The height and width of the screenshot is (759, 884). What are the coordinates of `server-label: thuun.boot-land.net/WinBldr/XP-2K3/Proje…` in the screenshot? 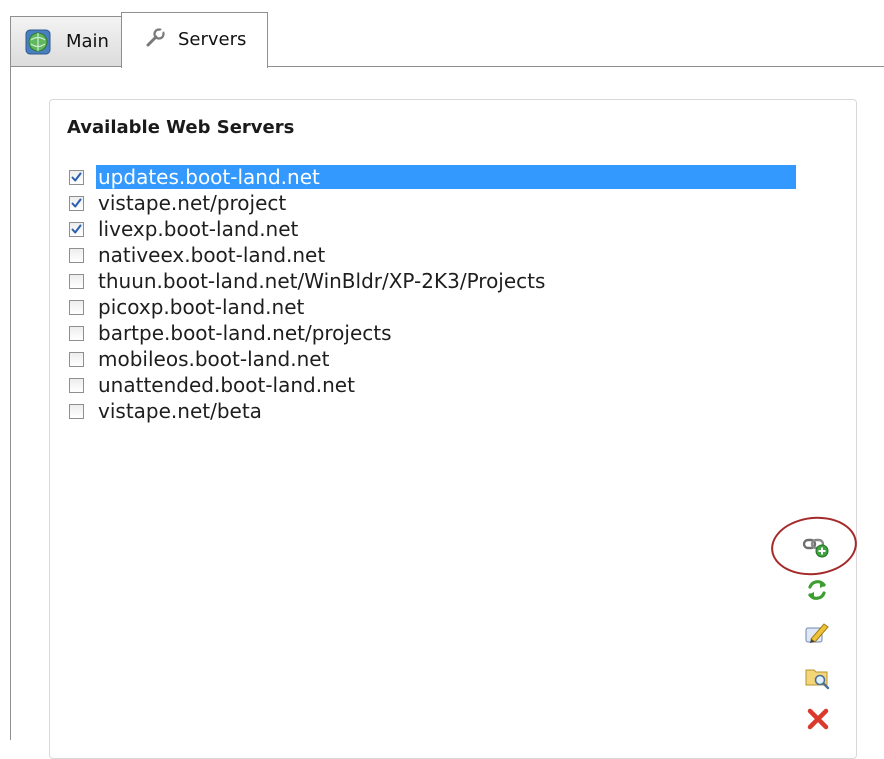 It's located at (322, 281).